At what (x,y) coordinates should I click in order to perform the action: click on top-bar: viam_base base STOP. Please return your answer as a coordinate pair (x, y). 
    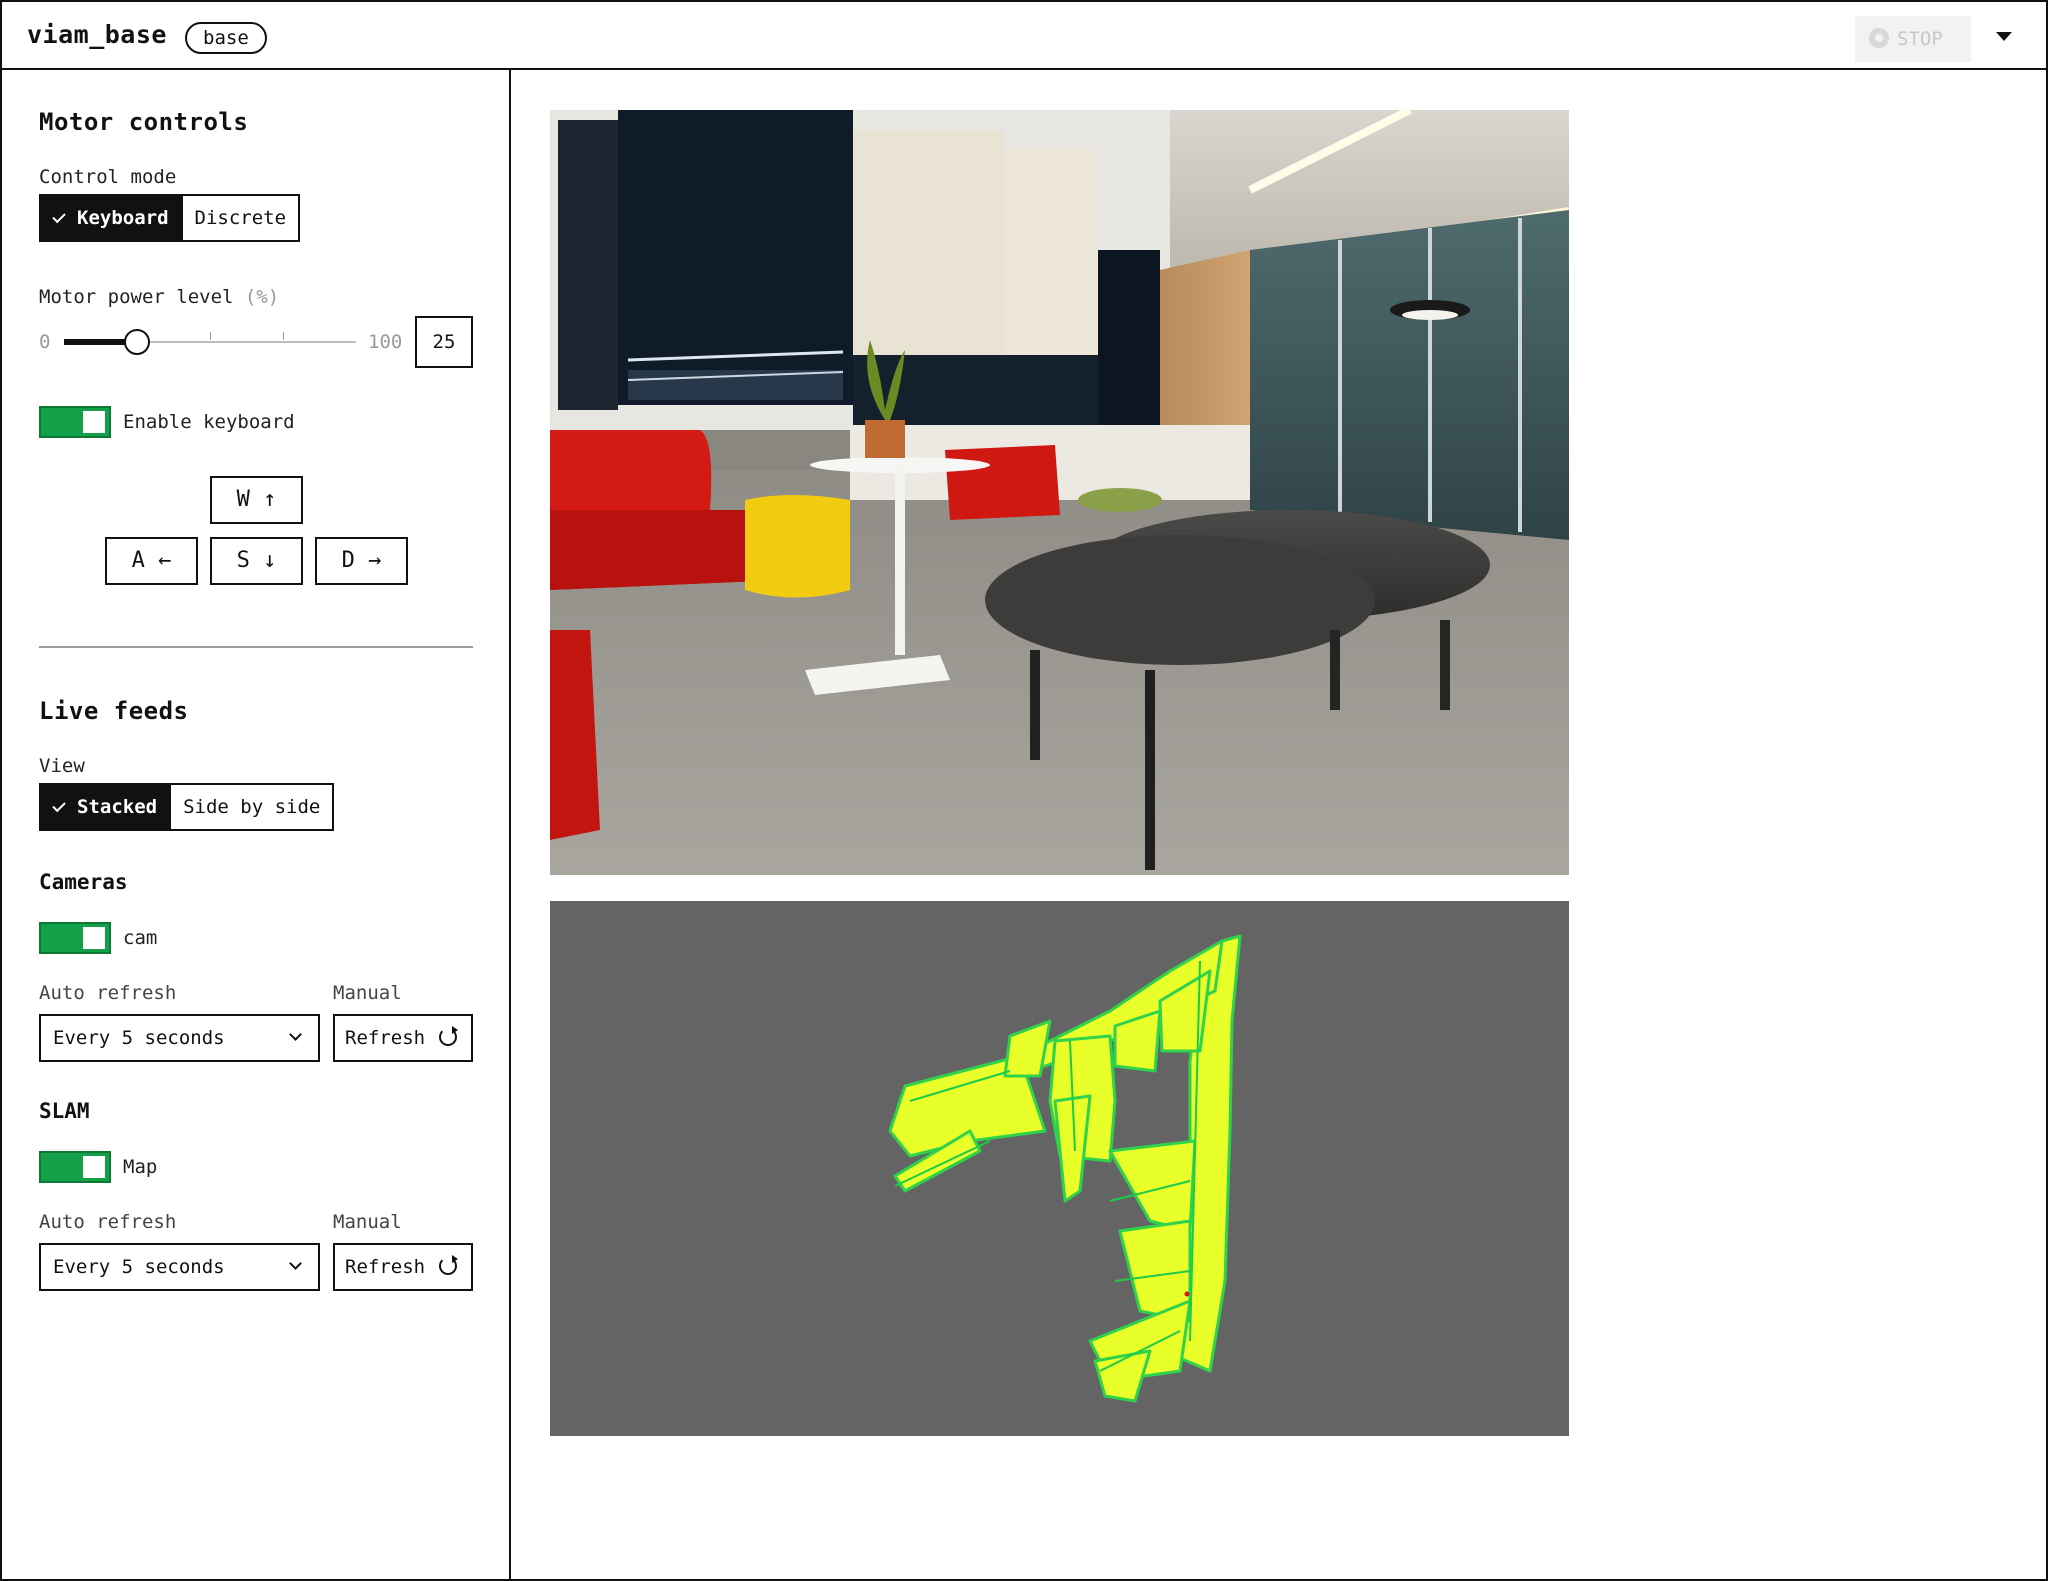
    Looking at the image, I should click on (1024, 36).